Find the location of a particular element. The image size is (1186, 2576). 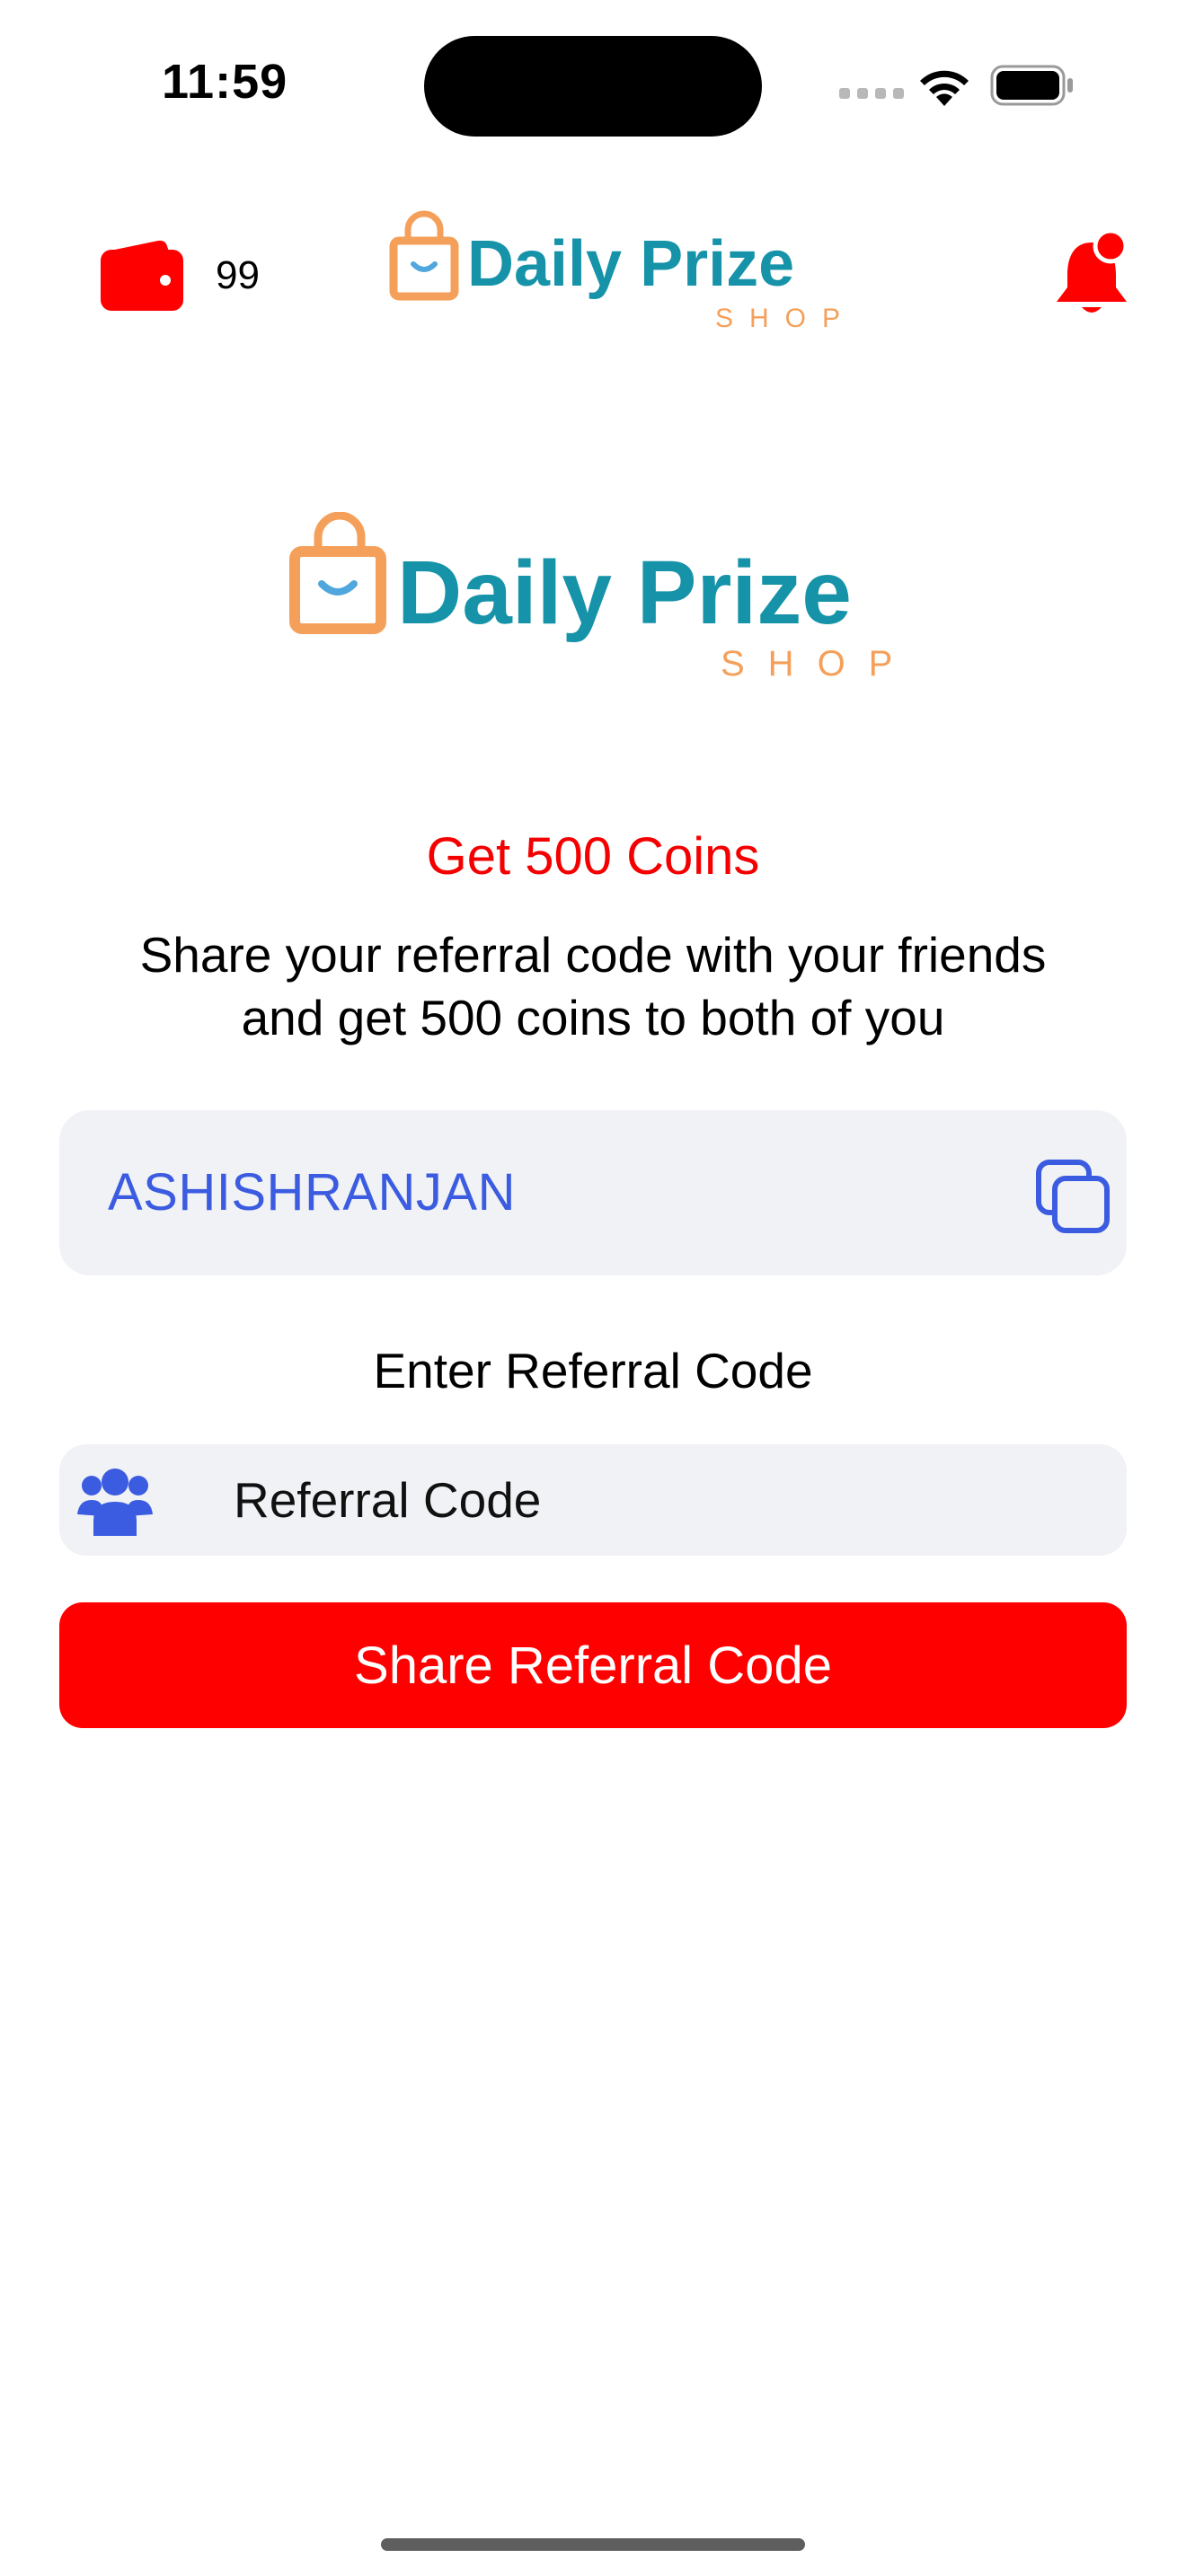

battery-icon is located at coordinates (1031, 85).